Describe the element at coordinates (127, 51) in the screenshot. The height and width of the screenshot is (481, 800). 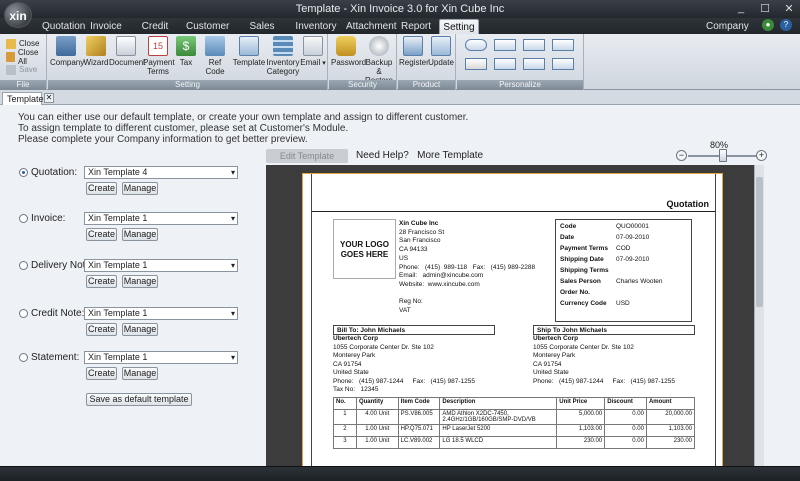
I see `document-button: Document` at that location.